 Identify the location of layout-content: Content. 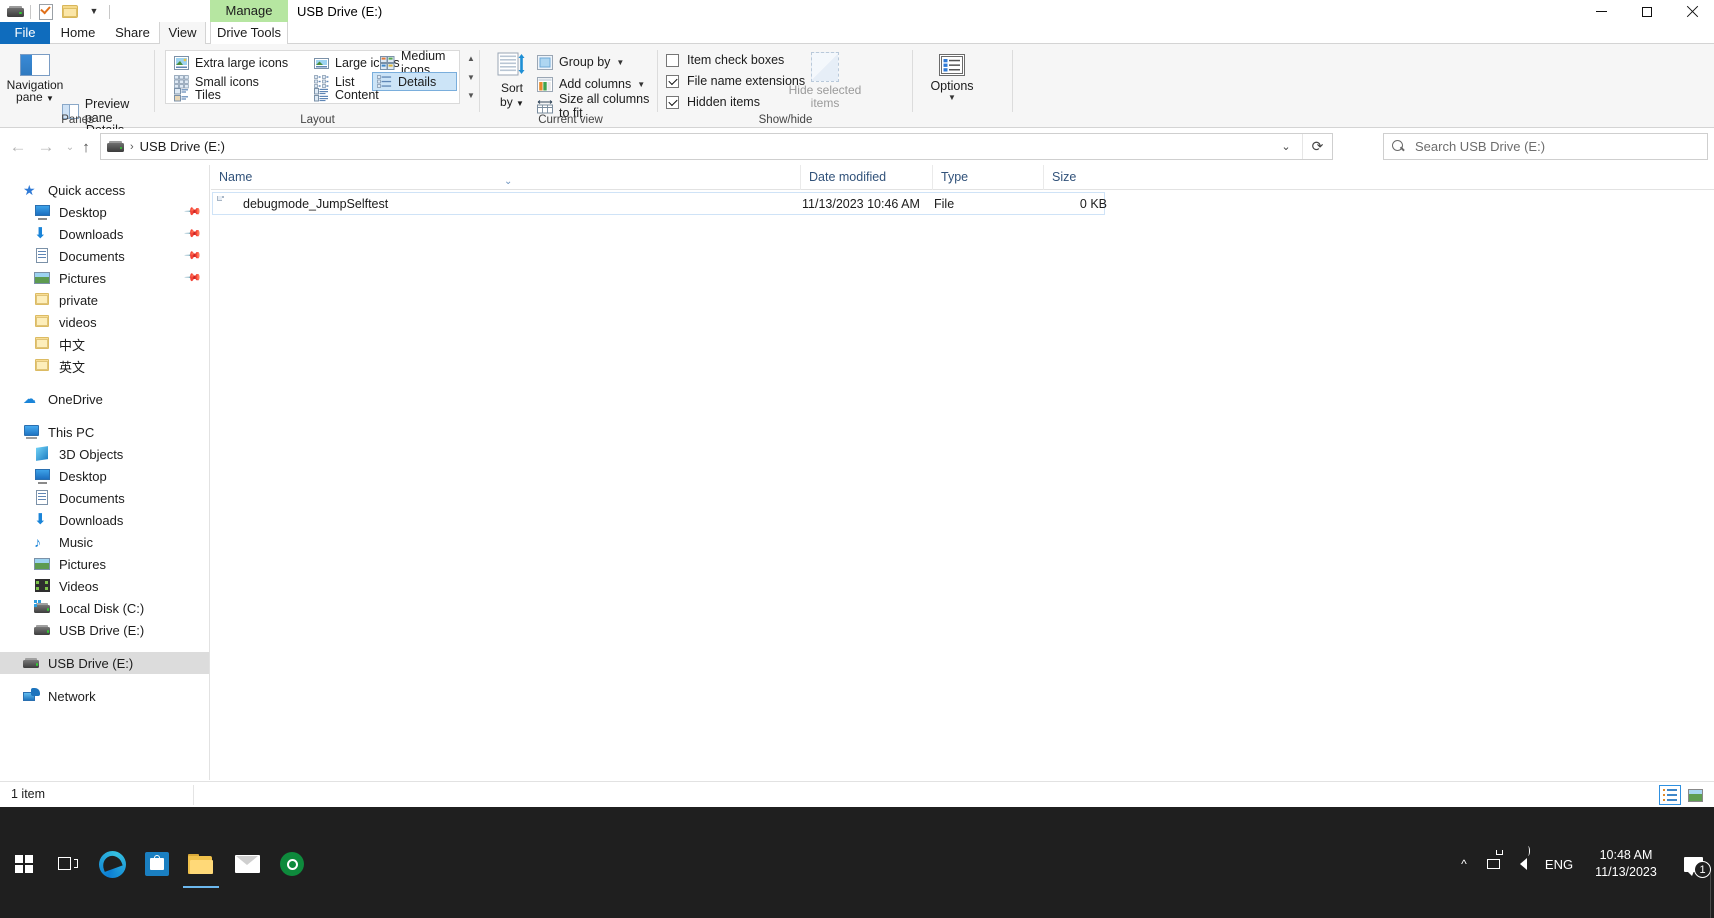
(346, 95).